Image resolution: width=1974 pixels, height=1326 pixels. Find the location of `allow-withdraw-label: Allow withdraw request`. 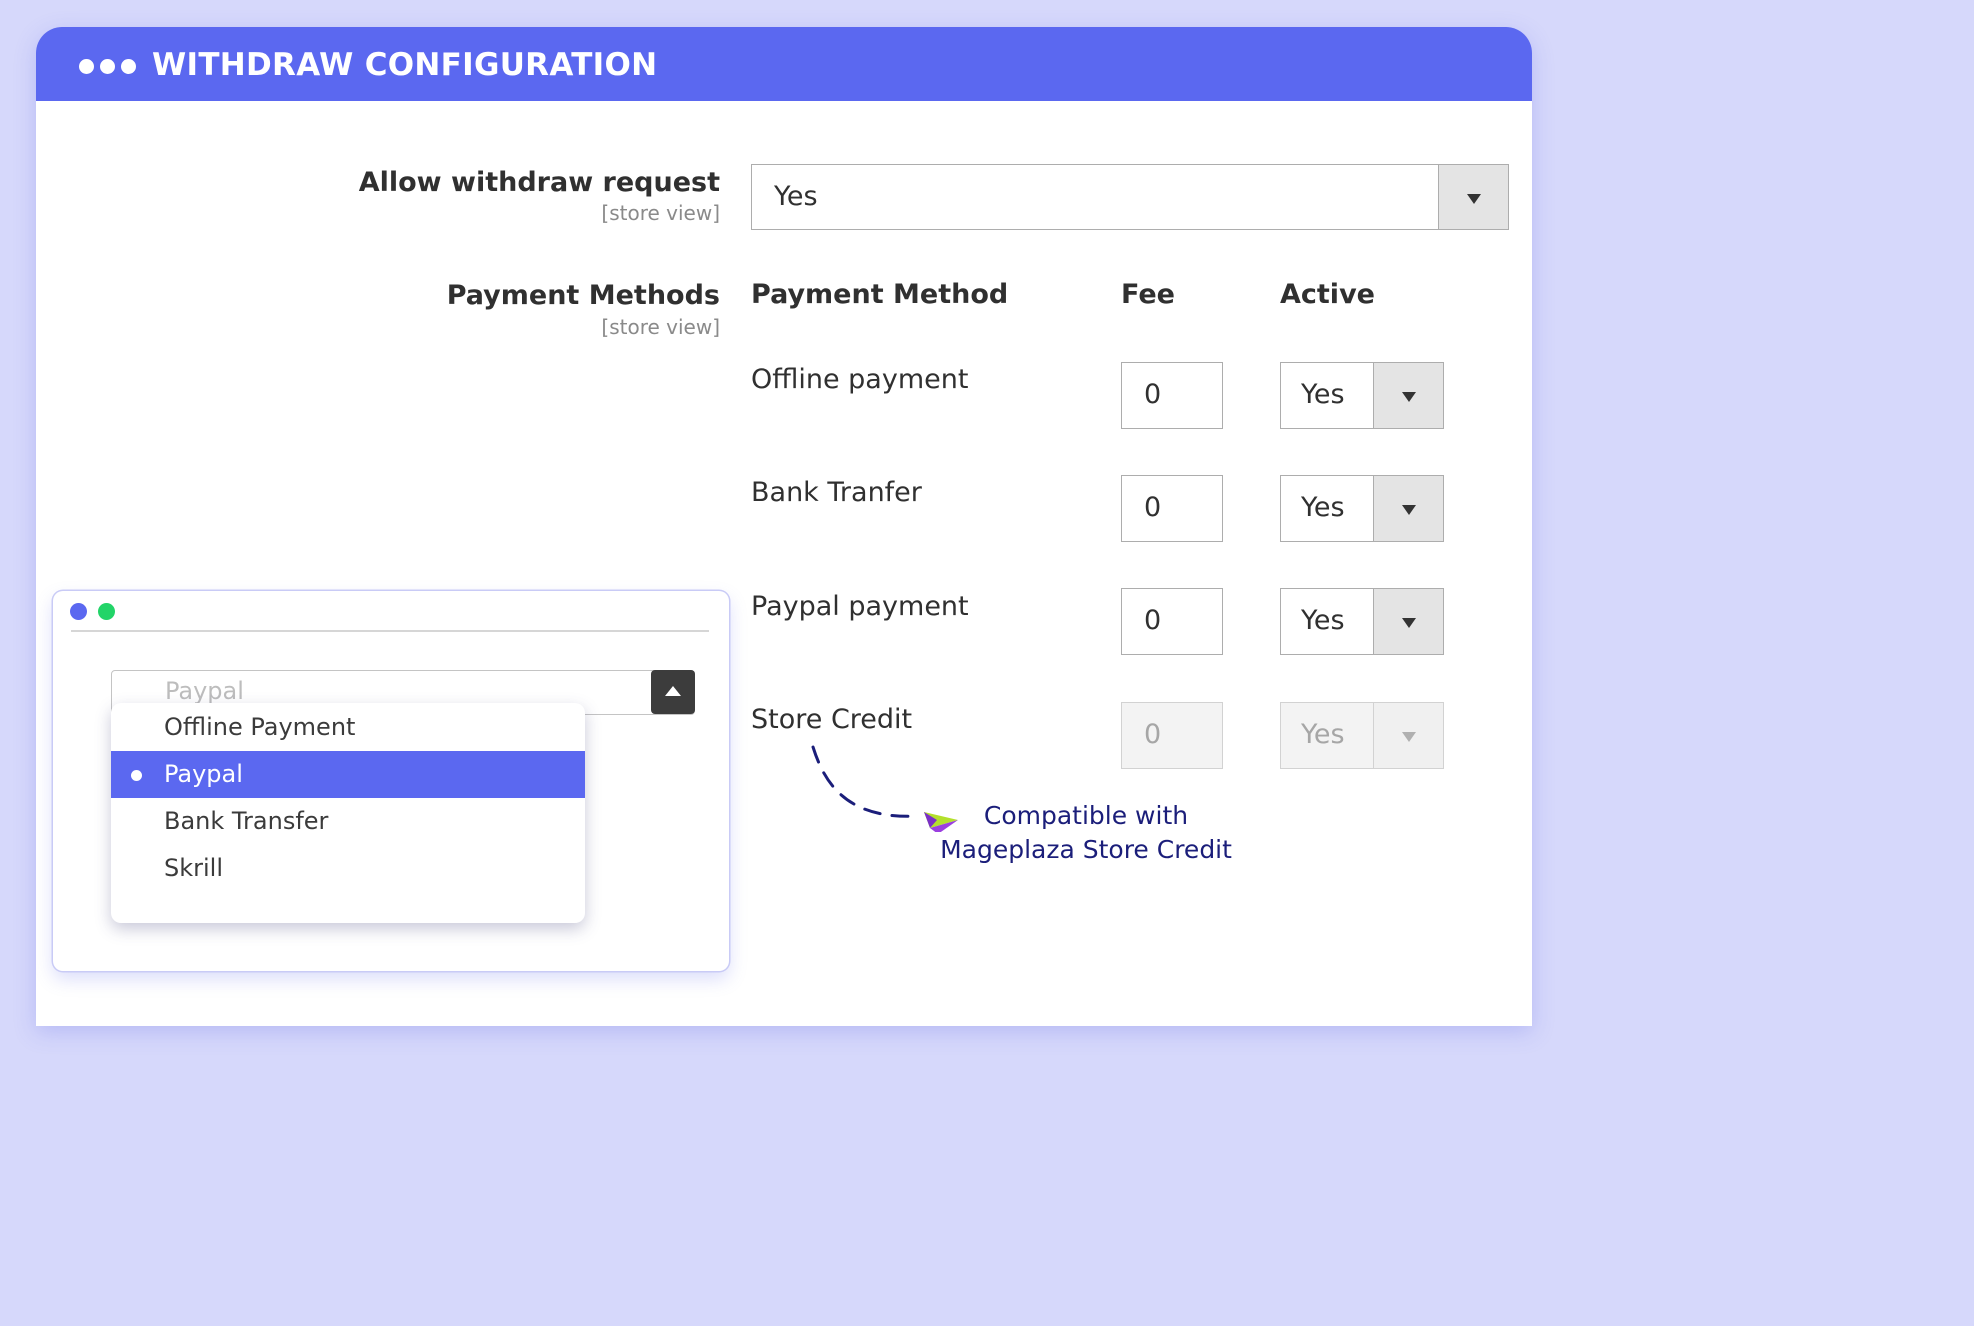

allow-withdraw-label: Allow withdraw request is located at coordinates (539, 182).